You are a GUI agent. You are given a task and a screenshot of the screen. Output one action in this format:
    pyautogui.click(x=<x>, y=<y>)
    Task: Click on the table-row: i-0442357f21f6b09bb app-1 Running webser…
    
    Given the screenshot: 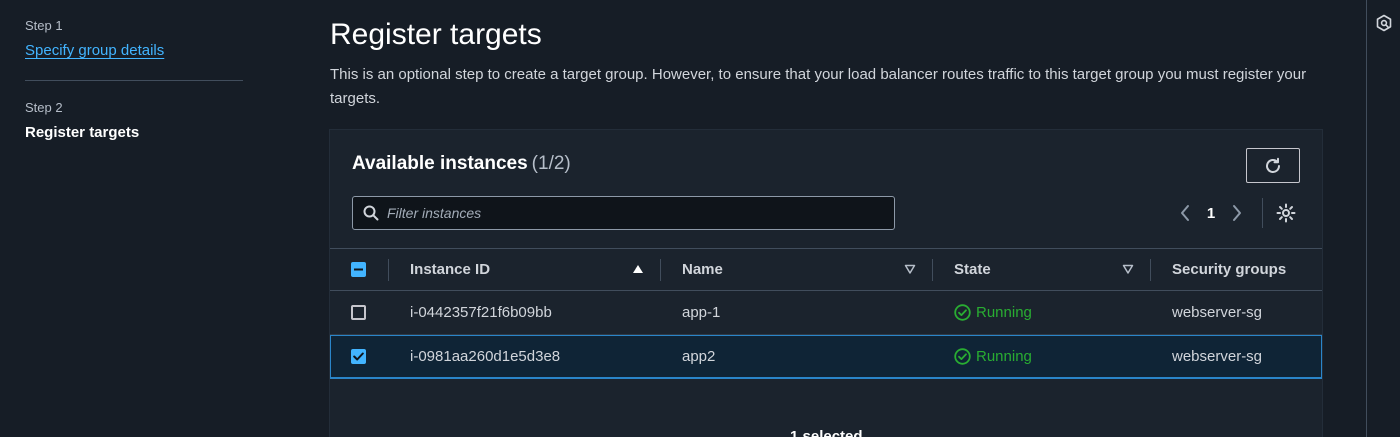 What is the action you would take?
    pyautogui.click(x=826, y=313)
    